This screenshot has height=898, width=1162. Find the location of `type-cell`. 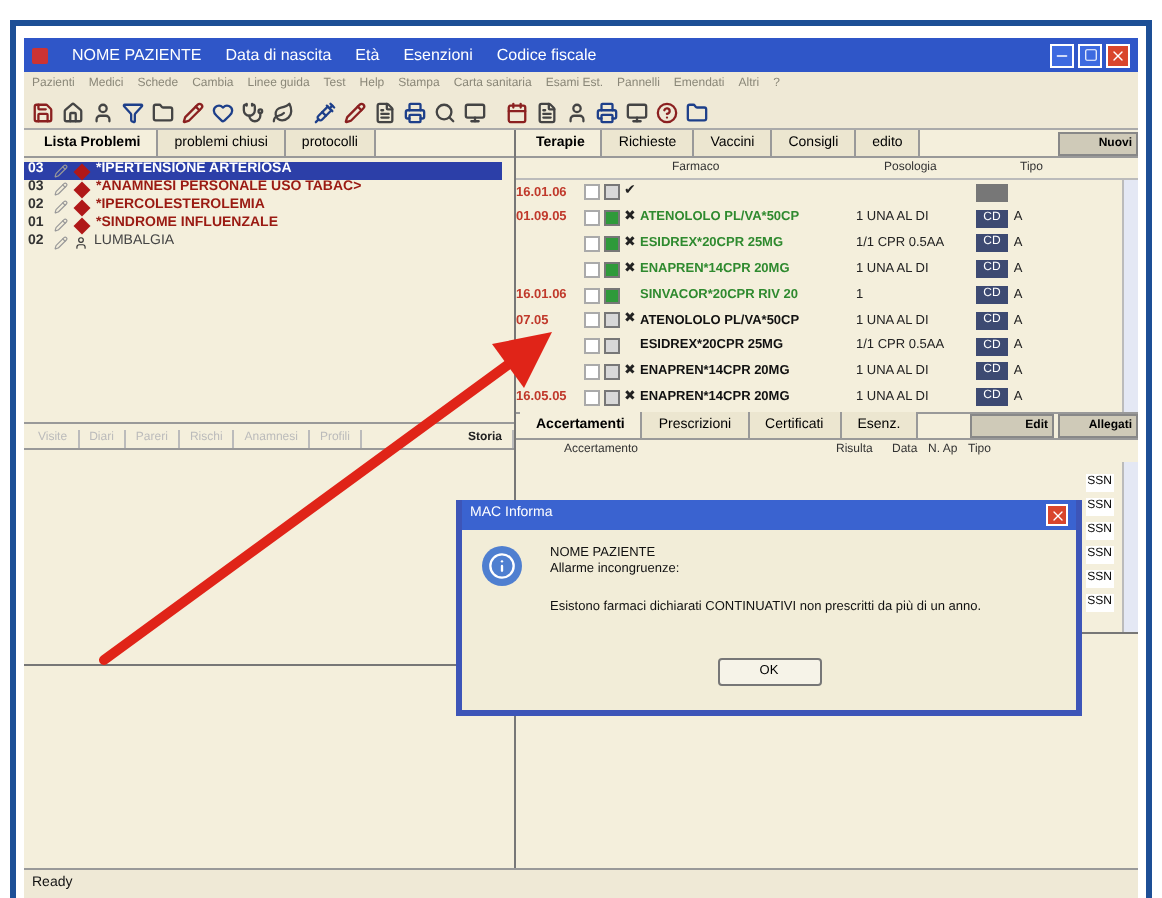

type-cell is located at coordinates (992, 192).